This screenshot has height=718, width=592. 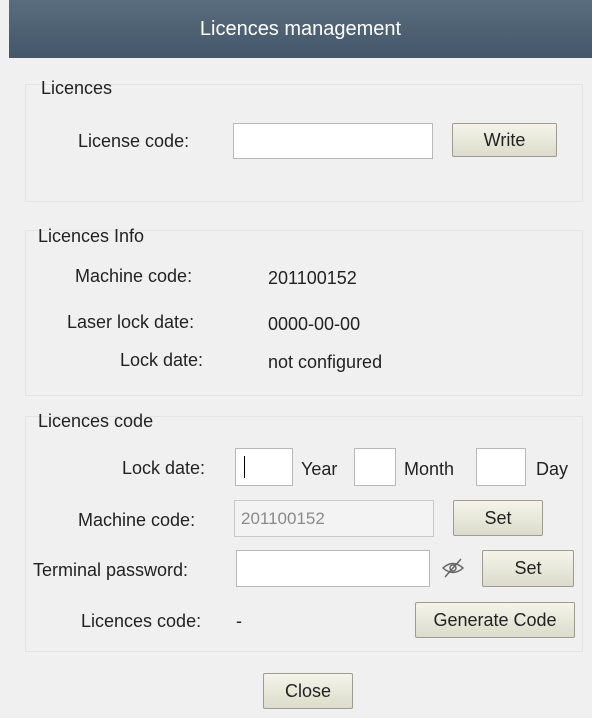 What do you see at coordinates (375, 467) in the screenshot?
I see `month-input` at bounding box center [375, 467].